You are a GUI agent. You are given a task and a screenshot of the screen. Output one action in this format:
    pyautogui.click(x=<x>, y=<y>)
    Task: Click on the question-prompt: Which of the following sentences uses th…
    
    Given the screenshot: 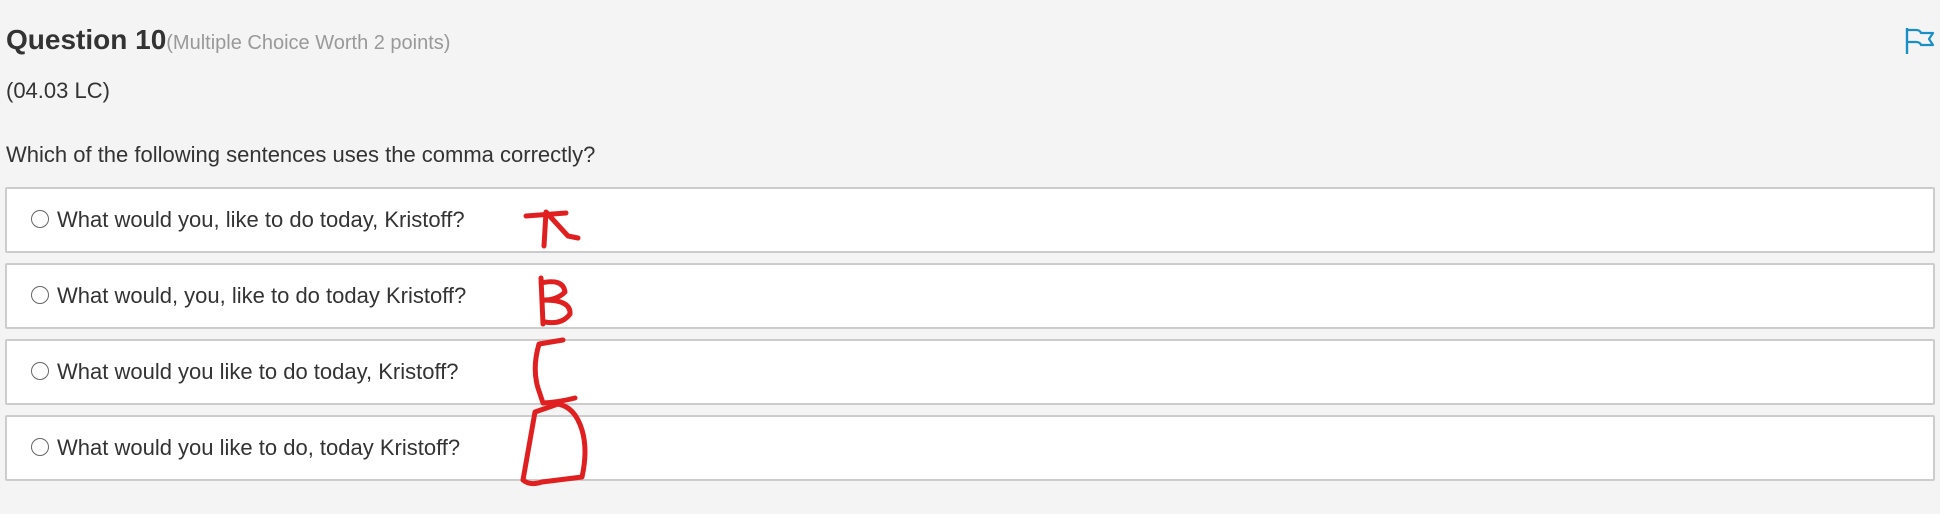 What is the action you would take?
    pyautogui.click(x=301, y=154)
    